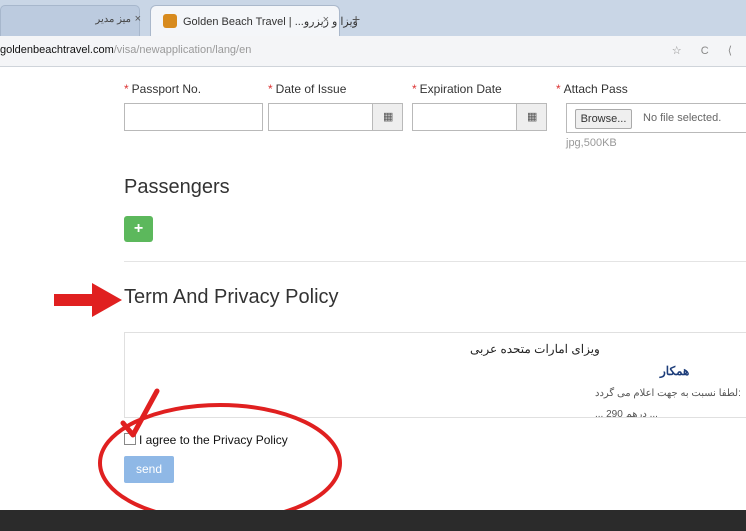 Image resolution: width=746 pixels, height=531 pixels. What do you see at coordinates (682, 118) in the screenshot?
I see `no-file-text: No file selected.` at bounding box center [682, 118].